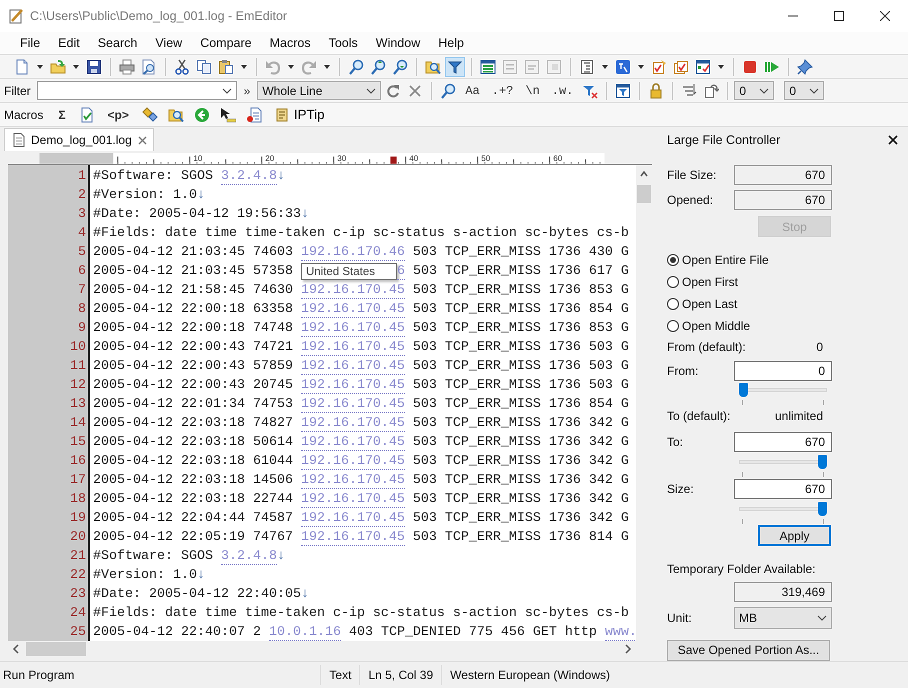 Image resolution: width=908 pixels, height=688 pixels. I want to click on macro-button: <p>, so click(118, 114).